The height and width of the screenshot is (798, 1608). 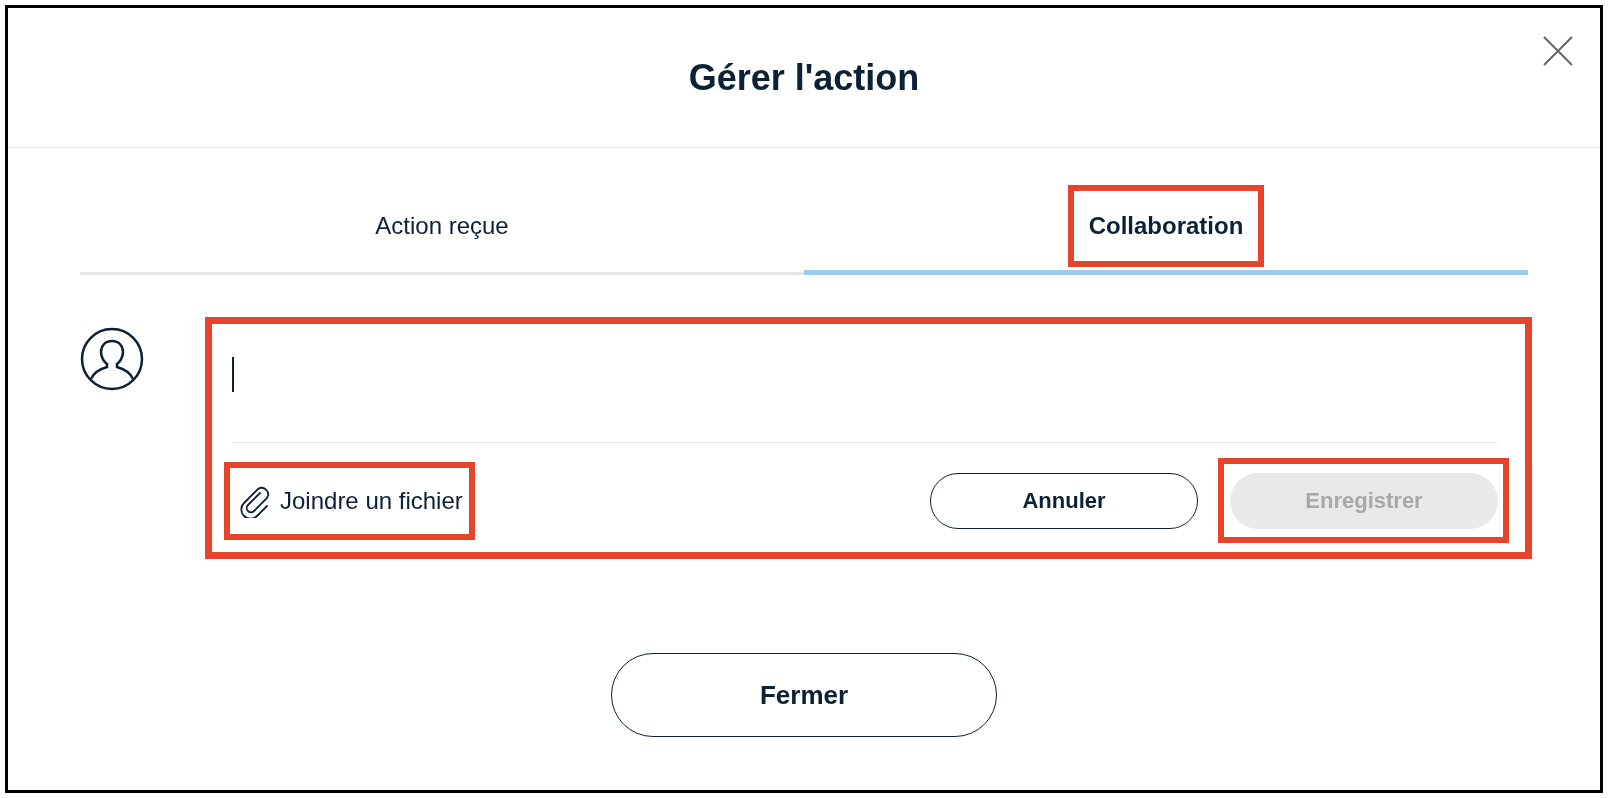 I want to click on tab: Collaboration, so click(x=1166, y=230).